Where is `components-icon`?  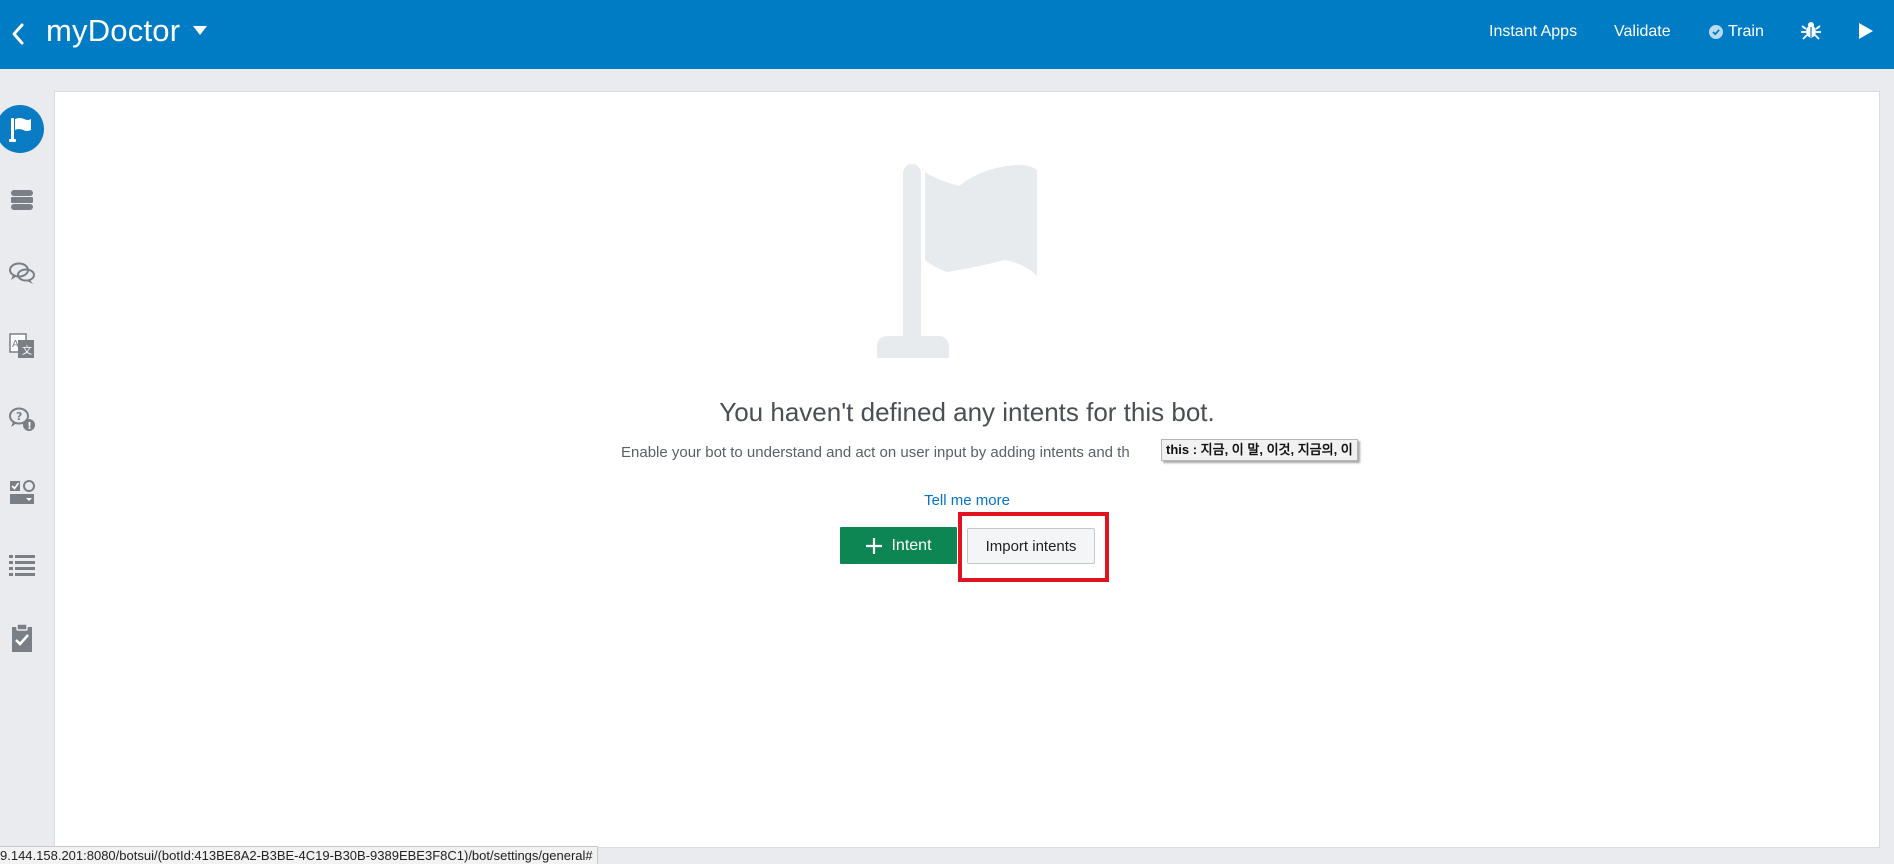
components-icon is located at coordinates (22, 492).